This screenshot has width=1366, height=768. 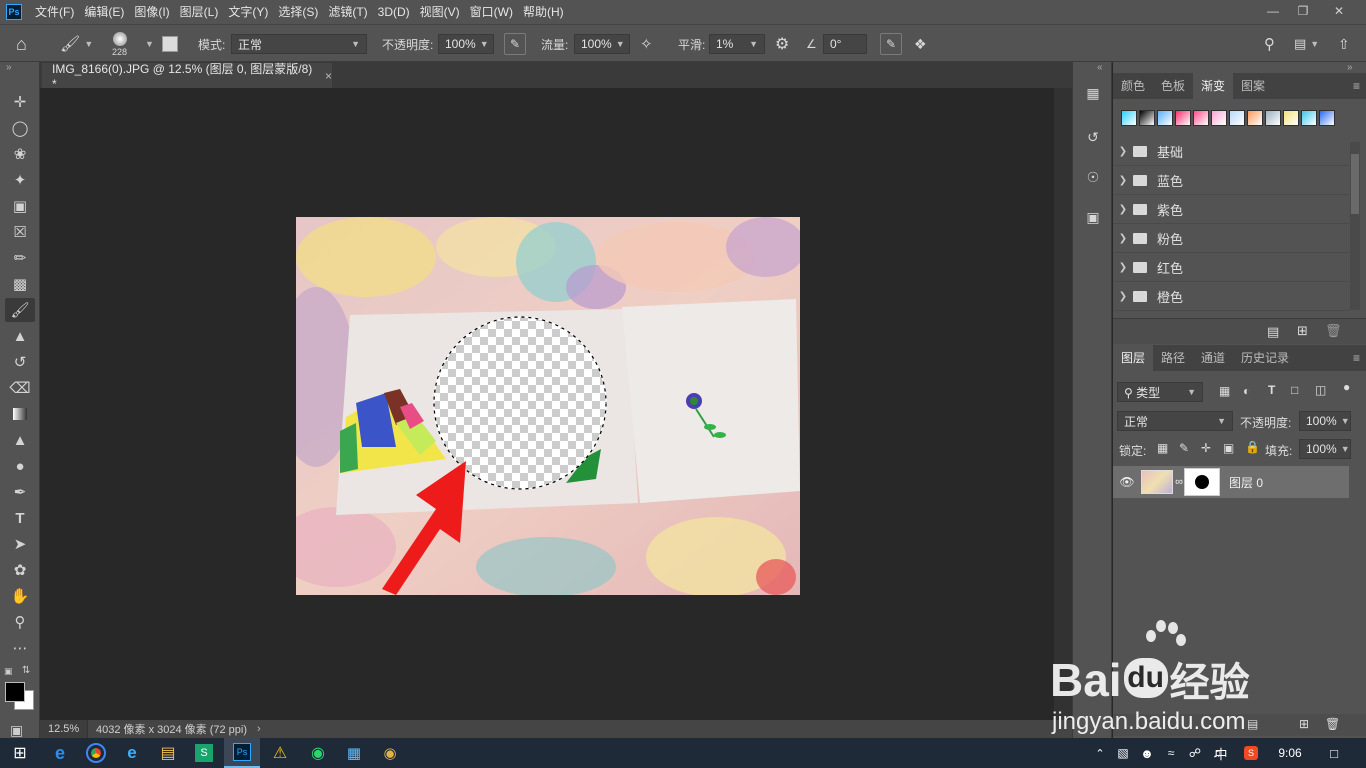 I want to click on lock-position-icon: ✛, so click(x=1206, y=448).